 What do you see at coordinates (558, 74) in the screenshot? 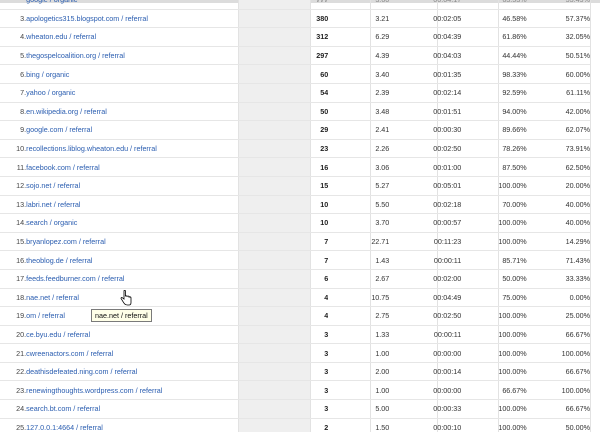
I see `bounce-rate-value: 60.00%` at bounding box center [558, 74].